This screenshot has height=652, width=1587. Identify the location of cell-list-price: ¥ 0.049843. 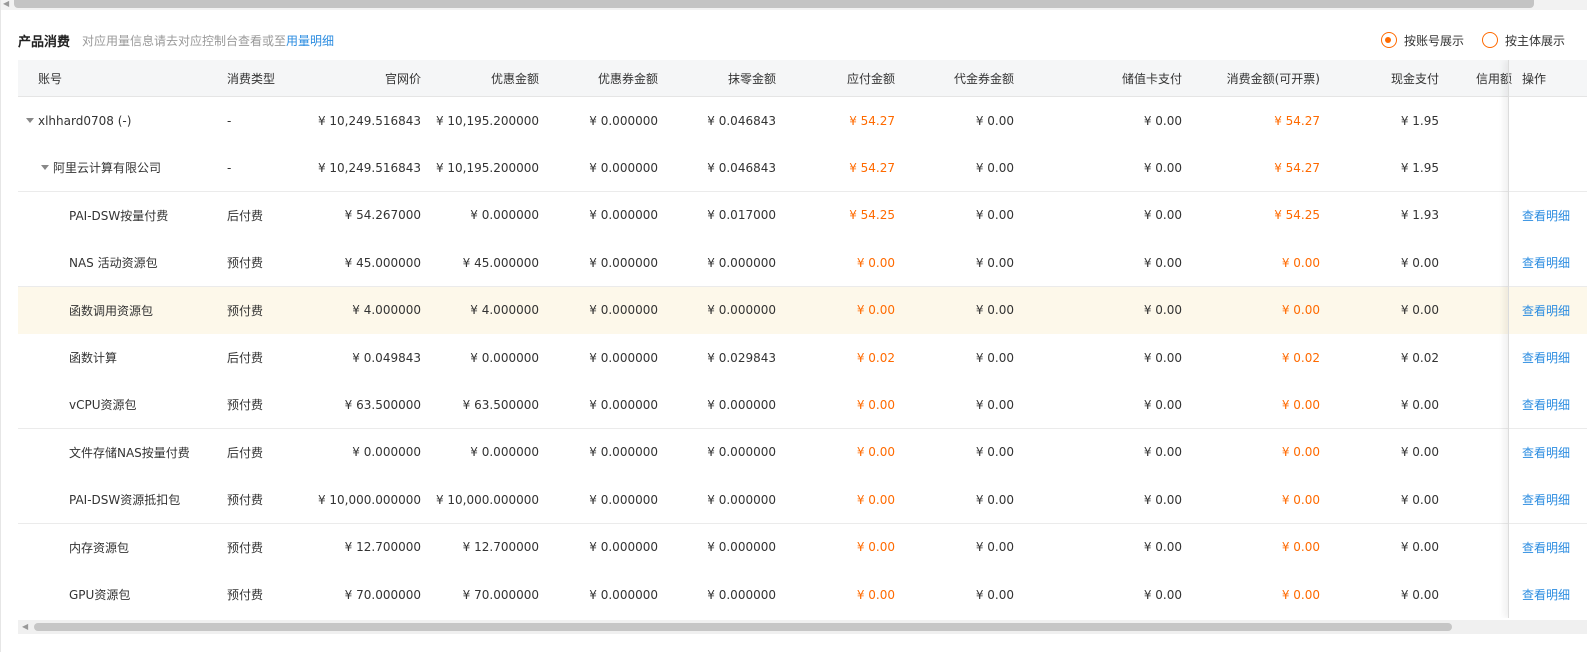
(386, 357).